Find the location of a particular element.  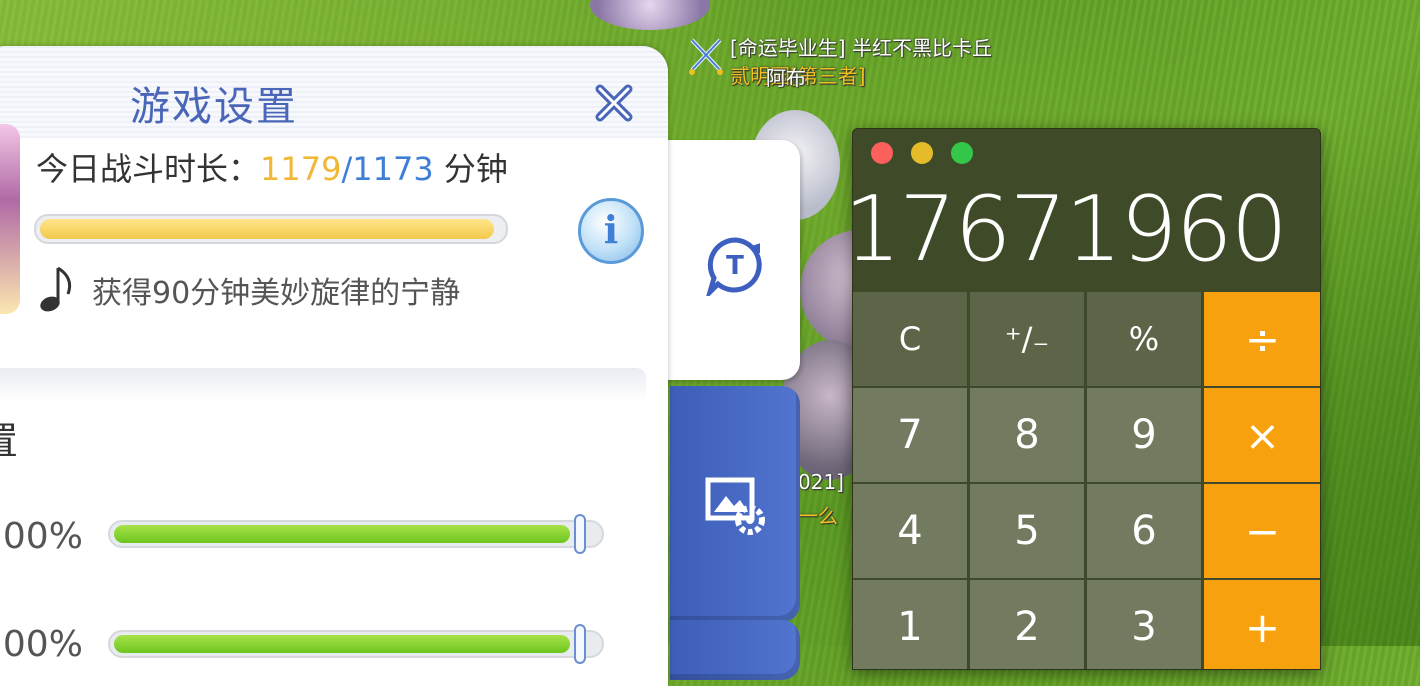

digit-4-key: 4 is located at coordinates (910, 531).